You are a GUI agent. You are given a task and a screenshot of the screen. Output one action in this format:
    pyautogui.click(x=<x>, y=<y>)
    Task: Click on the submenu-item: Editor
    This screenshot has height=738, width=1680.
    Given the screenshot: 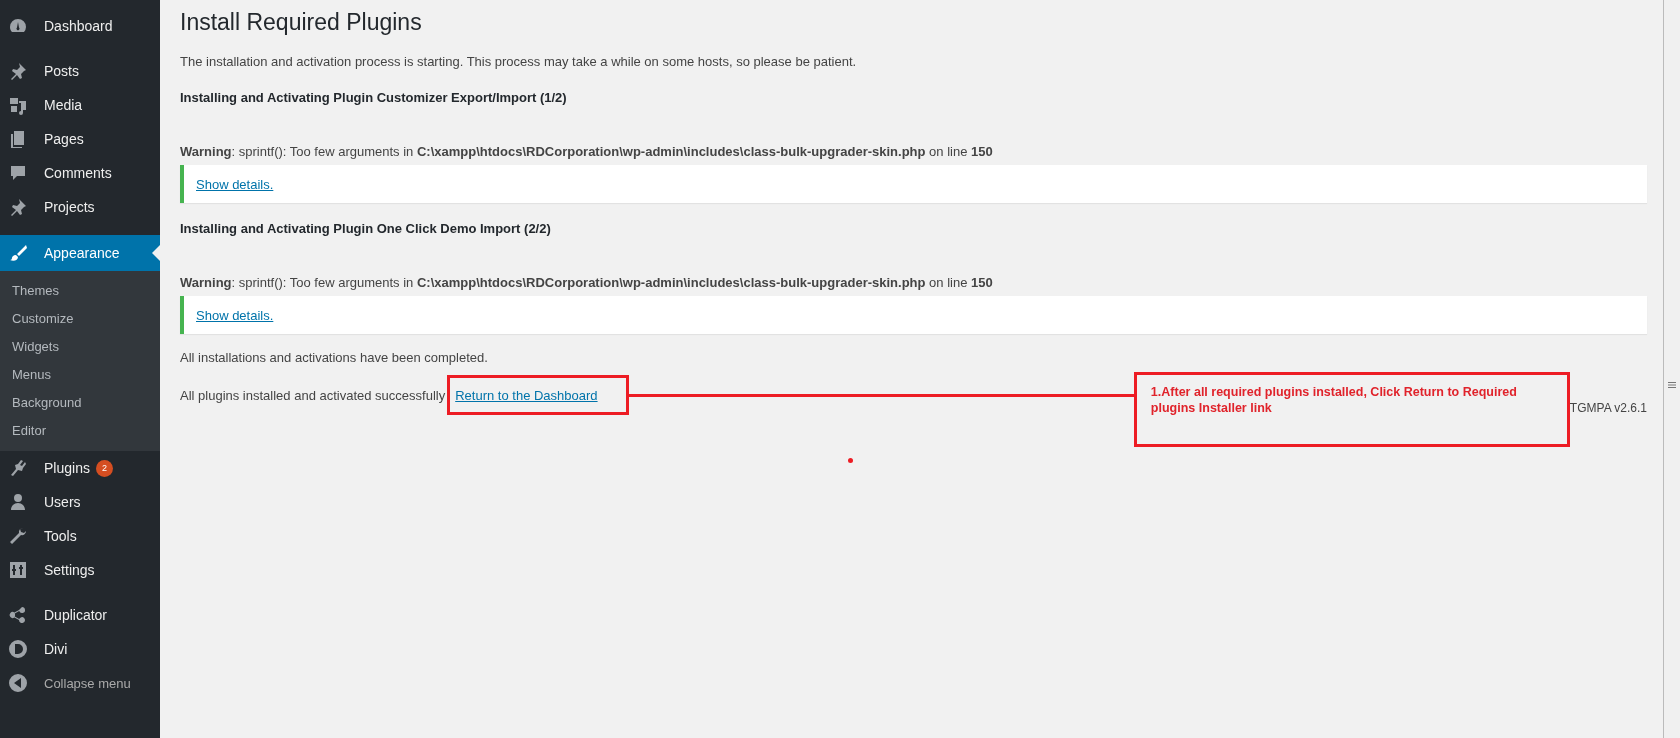 What is the action you would take?
    pyautogui.click(x=80, y=431)
    